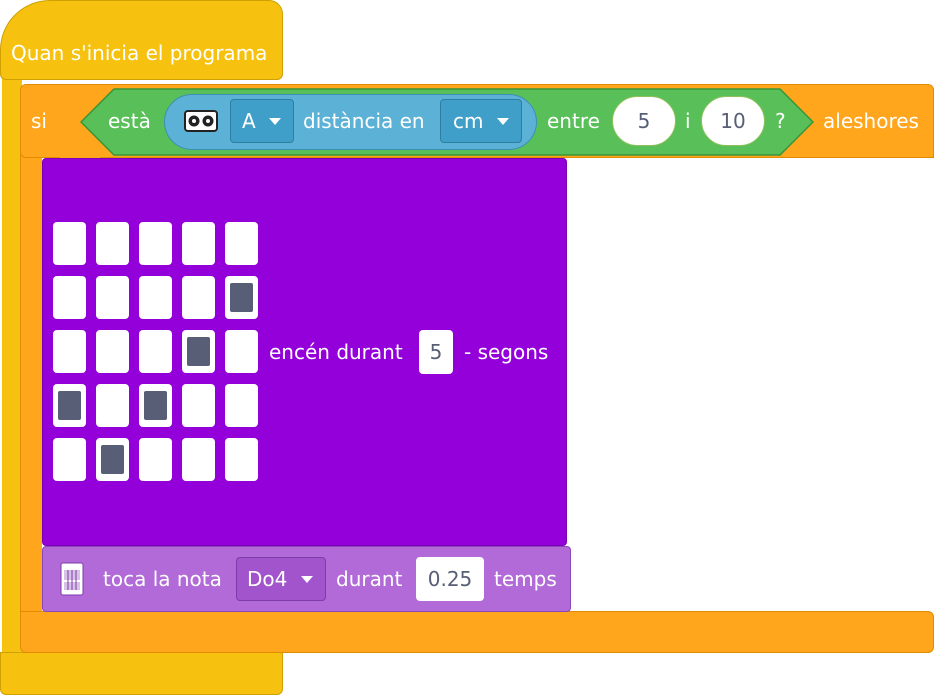 Image resolution: width=934 pixels, height=695 pixels. What do you see at coordinates (112, 243) in the screenshot?
I see `led-cell-r1-c2` at bounding box center [112, 243].